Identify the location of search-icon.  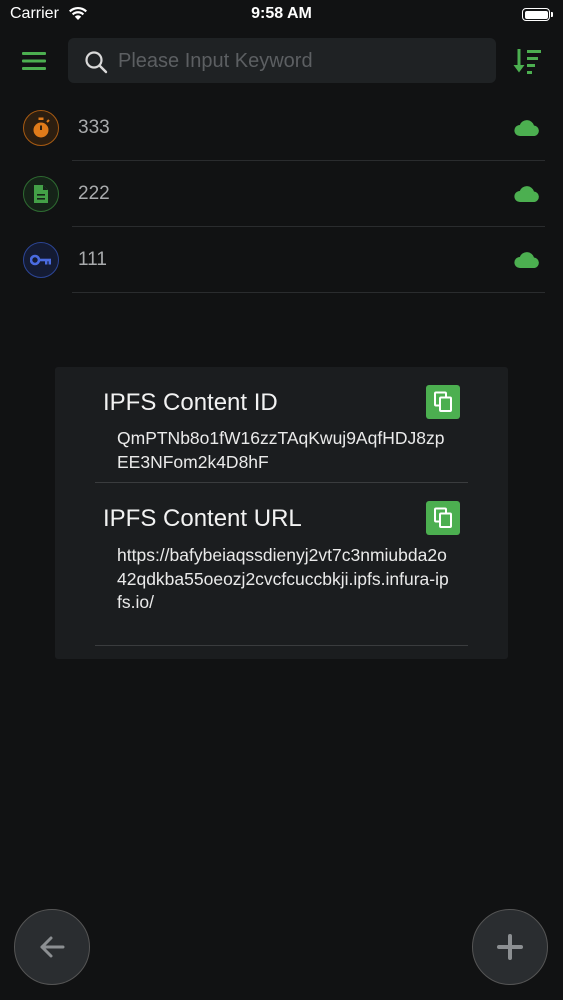
(96, 64).